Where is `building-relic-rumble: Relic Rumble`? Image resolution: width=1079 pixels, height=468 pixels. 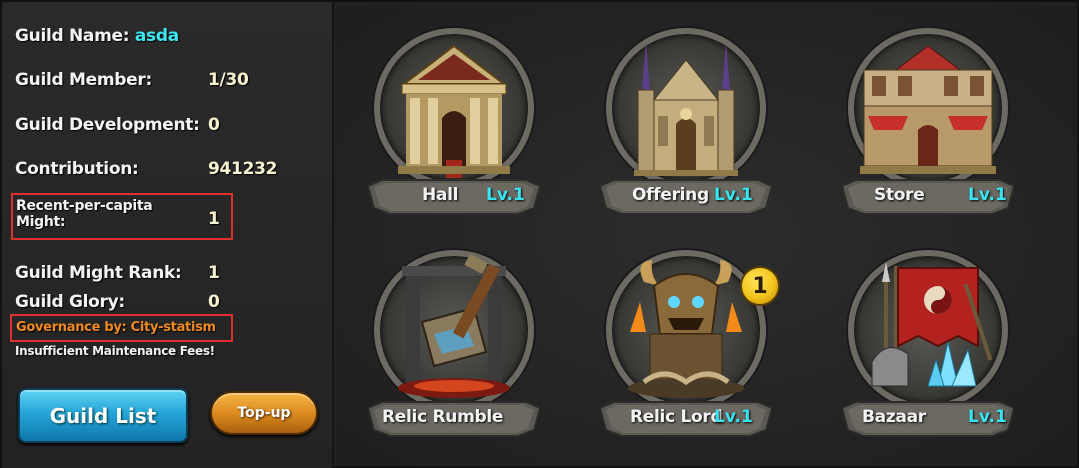 building-relic-rumble: Relic Rumble is located at coordinates (454, 342).